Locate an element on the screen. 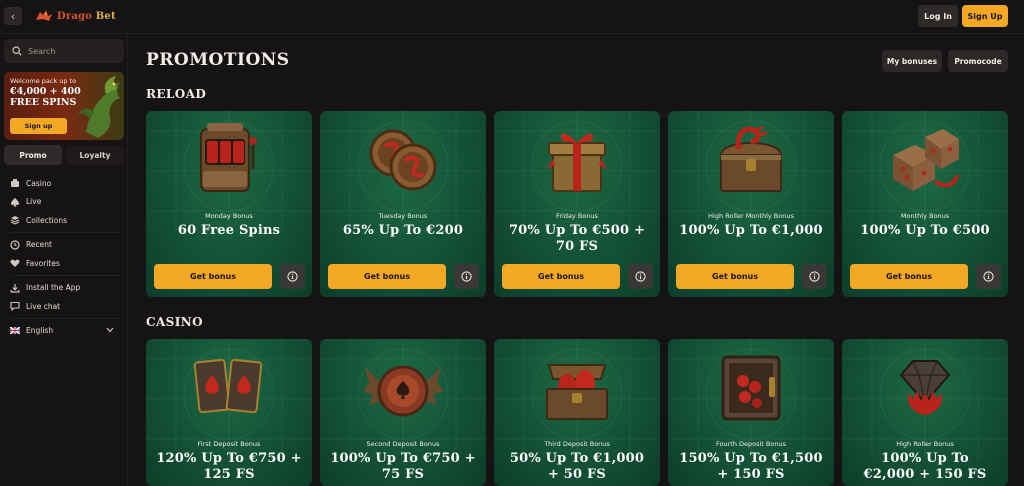  chevron-down-icon is located at coordinates (110, 330).